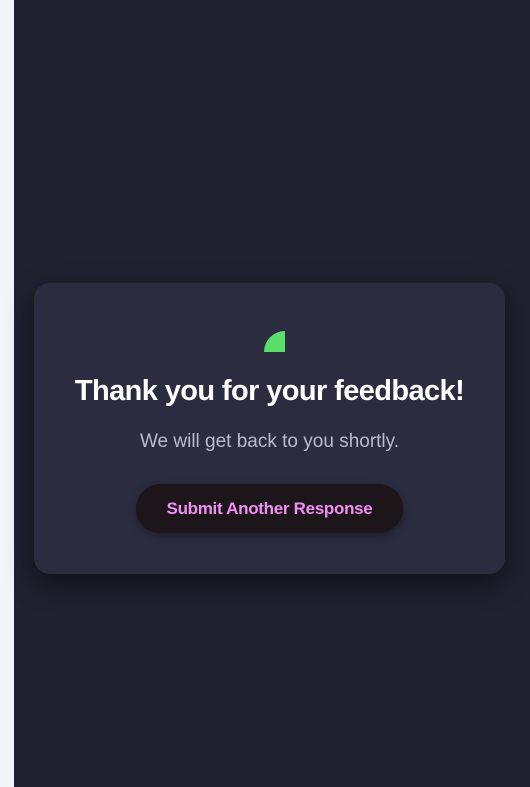  I want to click on submit-another-response-button: Submit Another Response, so click(269, 508).